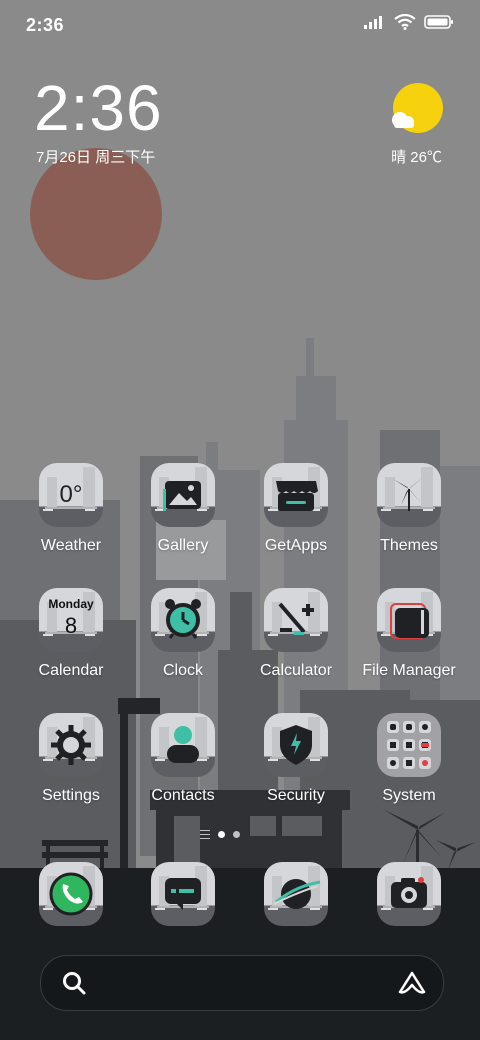 The height and width of the screenshot is (1040, 480). I want to click on clock-widget-time: 2:36, so click(98, 108).